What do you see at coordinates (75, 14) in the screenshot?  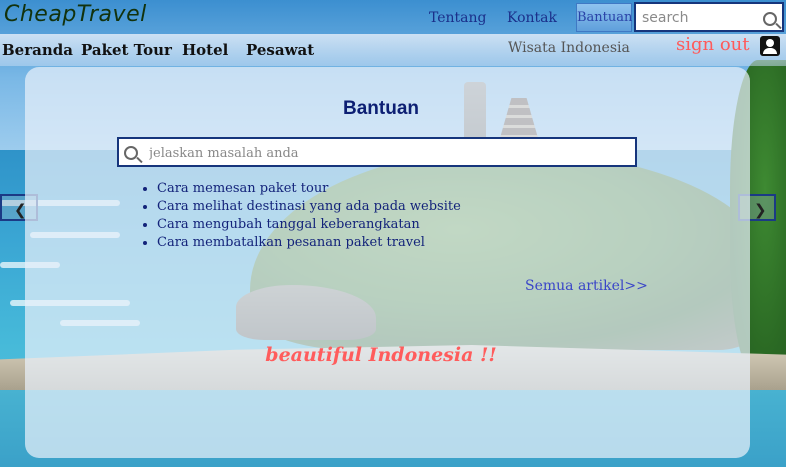 I see `site-logo: CheapTravel` at bounding box center [75, 14].